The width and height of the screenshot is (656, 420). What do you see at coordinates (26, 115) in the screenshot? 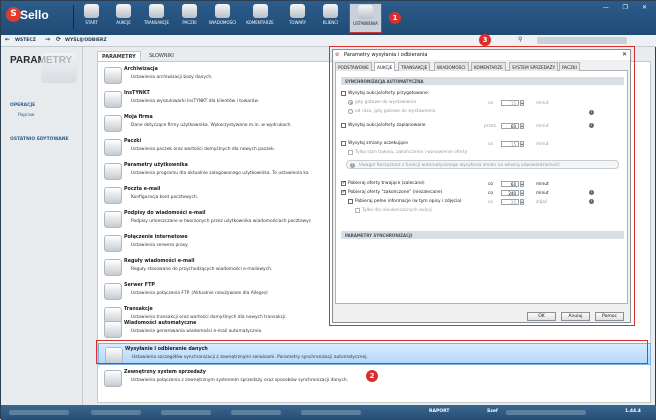
I see `popraw-link: Popraw` at bounding box center [26, 115].